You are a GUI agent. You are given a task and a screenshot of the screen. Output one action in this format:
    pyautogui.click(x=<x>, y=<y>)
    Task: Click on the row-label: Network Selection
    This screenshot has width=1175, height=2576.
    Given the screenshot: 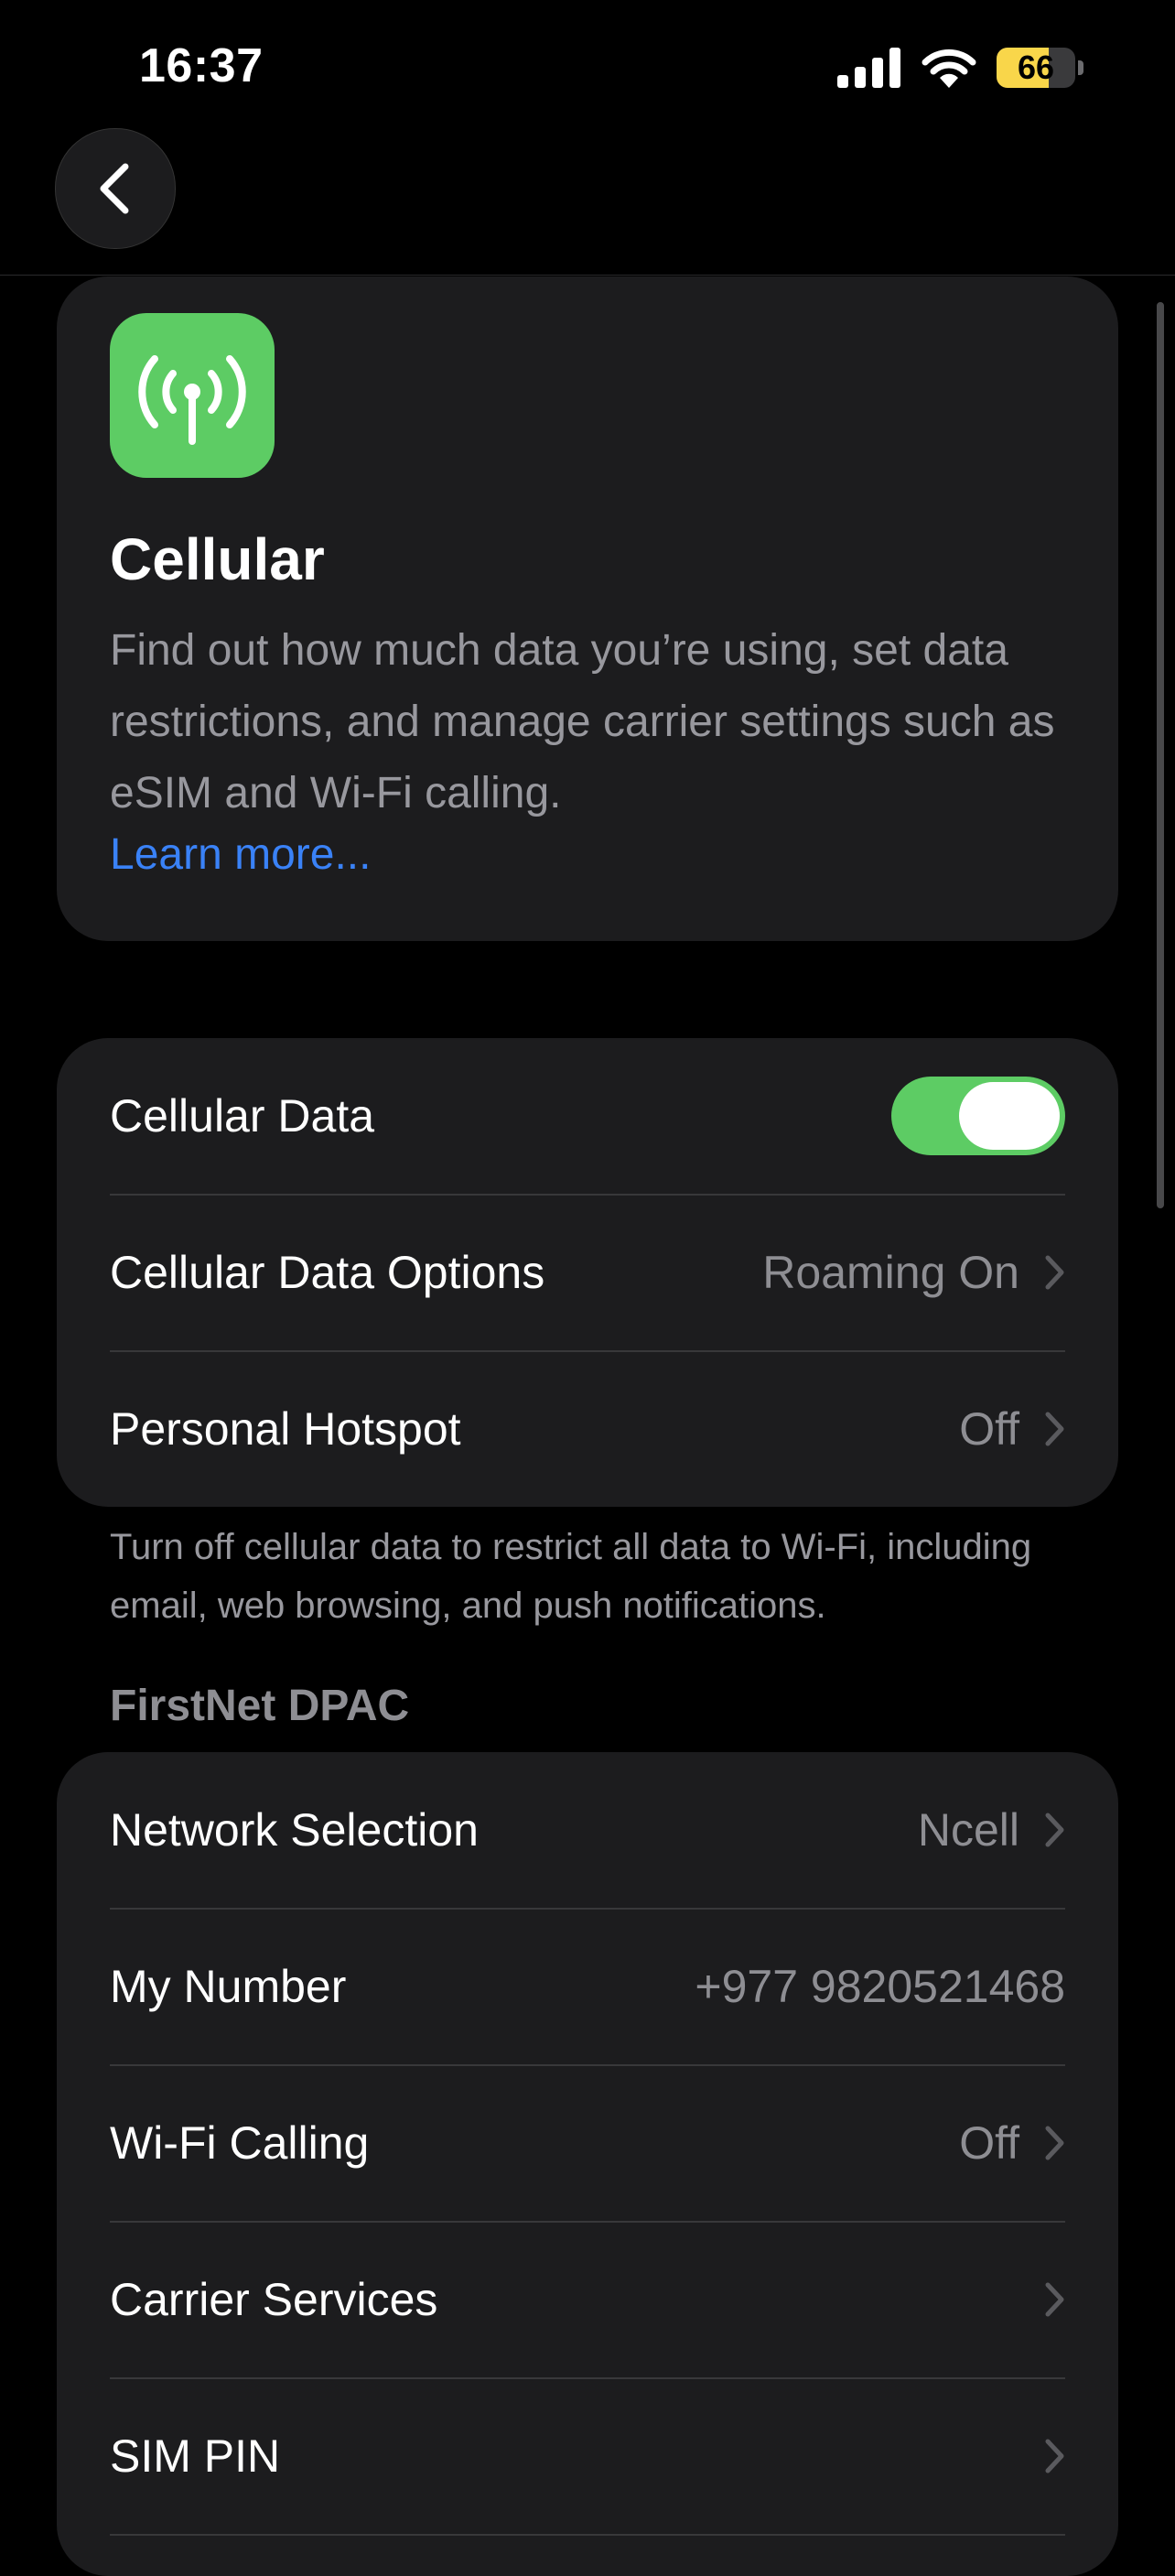 What is the action you would take?
    pyautogui.click(x=294, y=1830)
    